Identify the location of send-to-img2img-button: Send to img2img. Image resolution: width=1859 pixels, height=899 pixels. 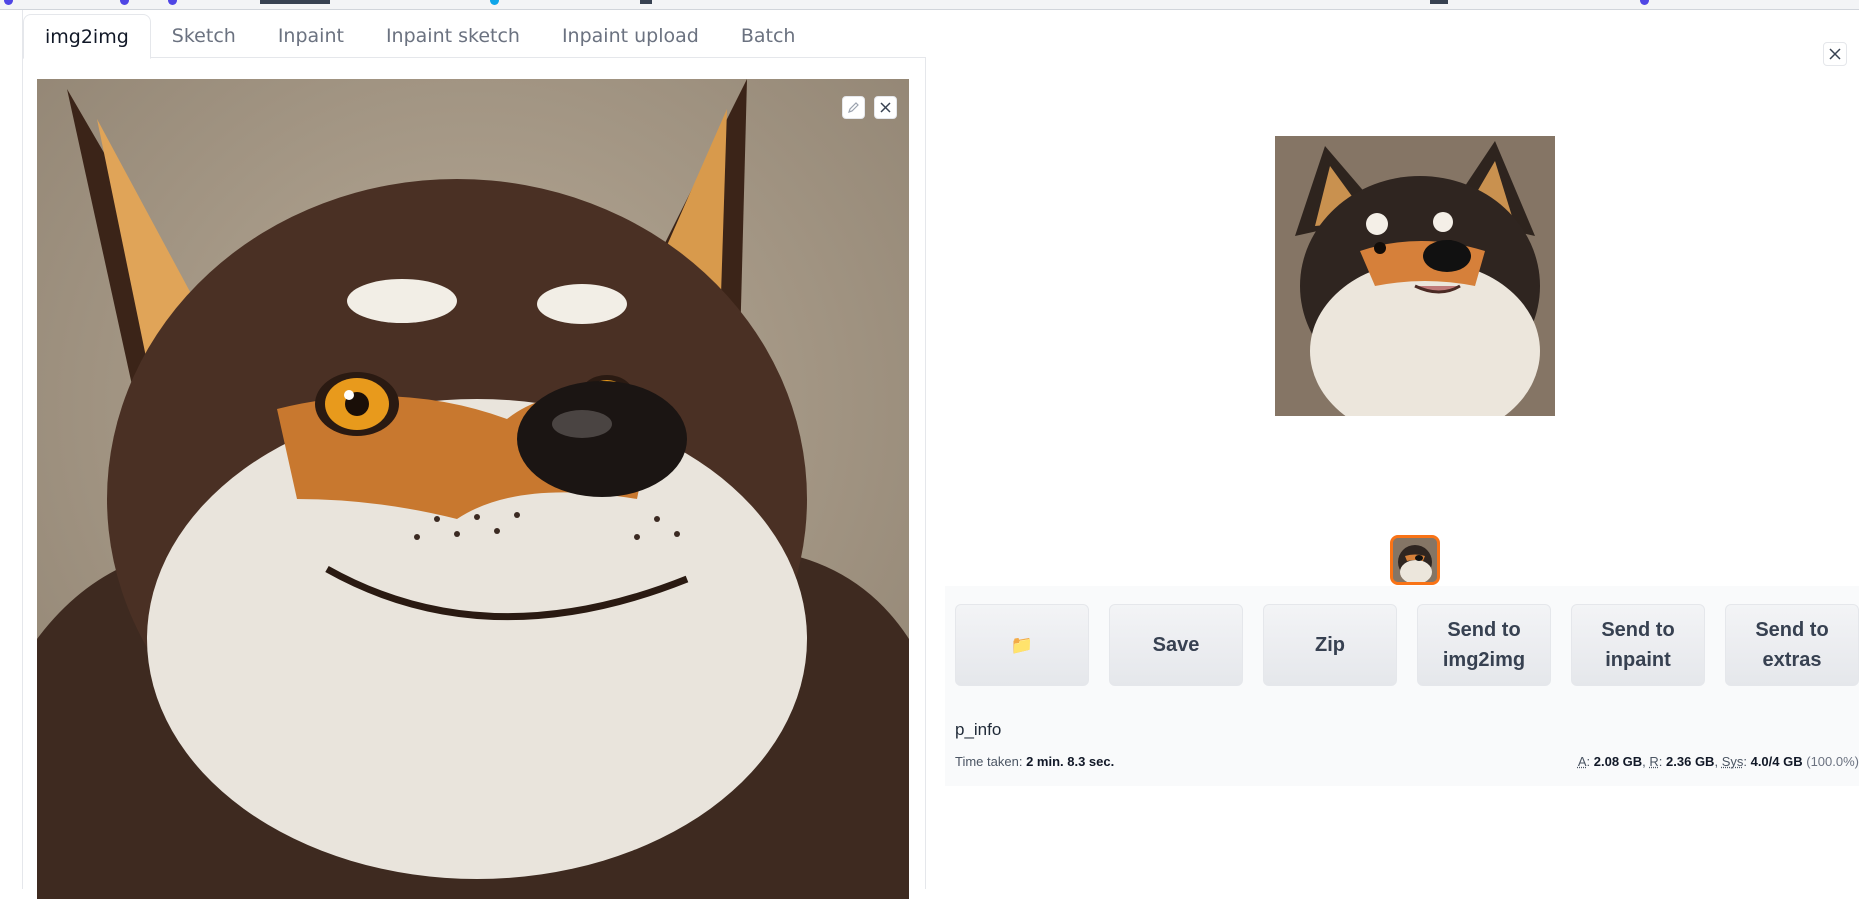
(1484, 645).